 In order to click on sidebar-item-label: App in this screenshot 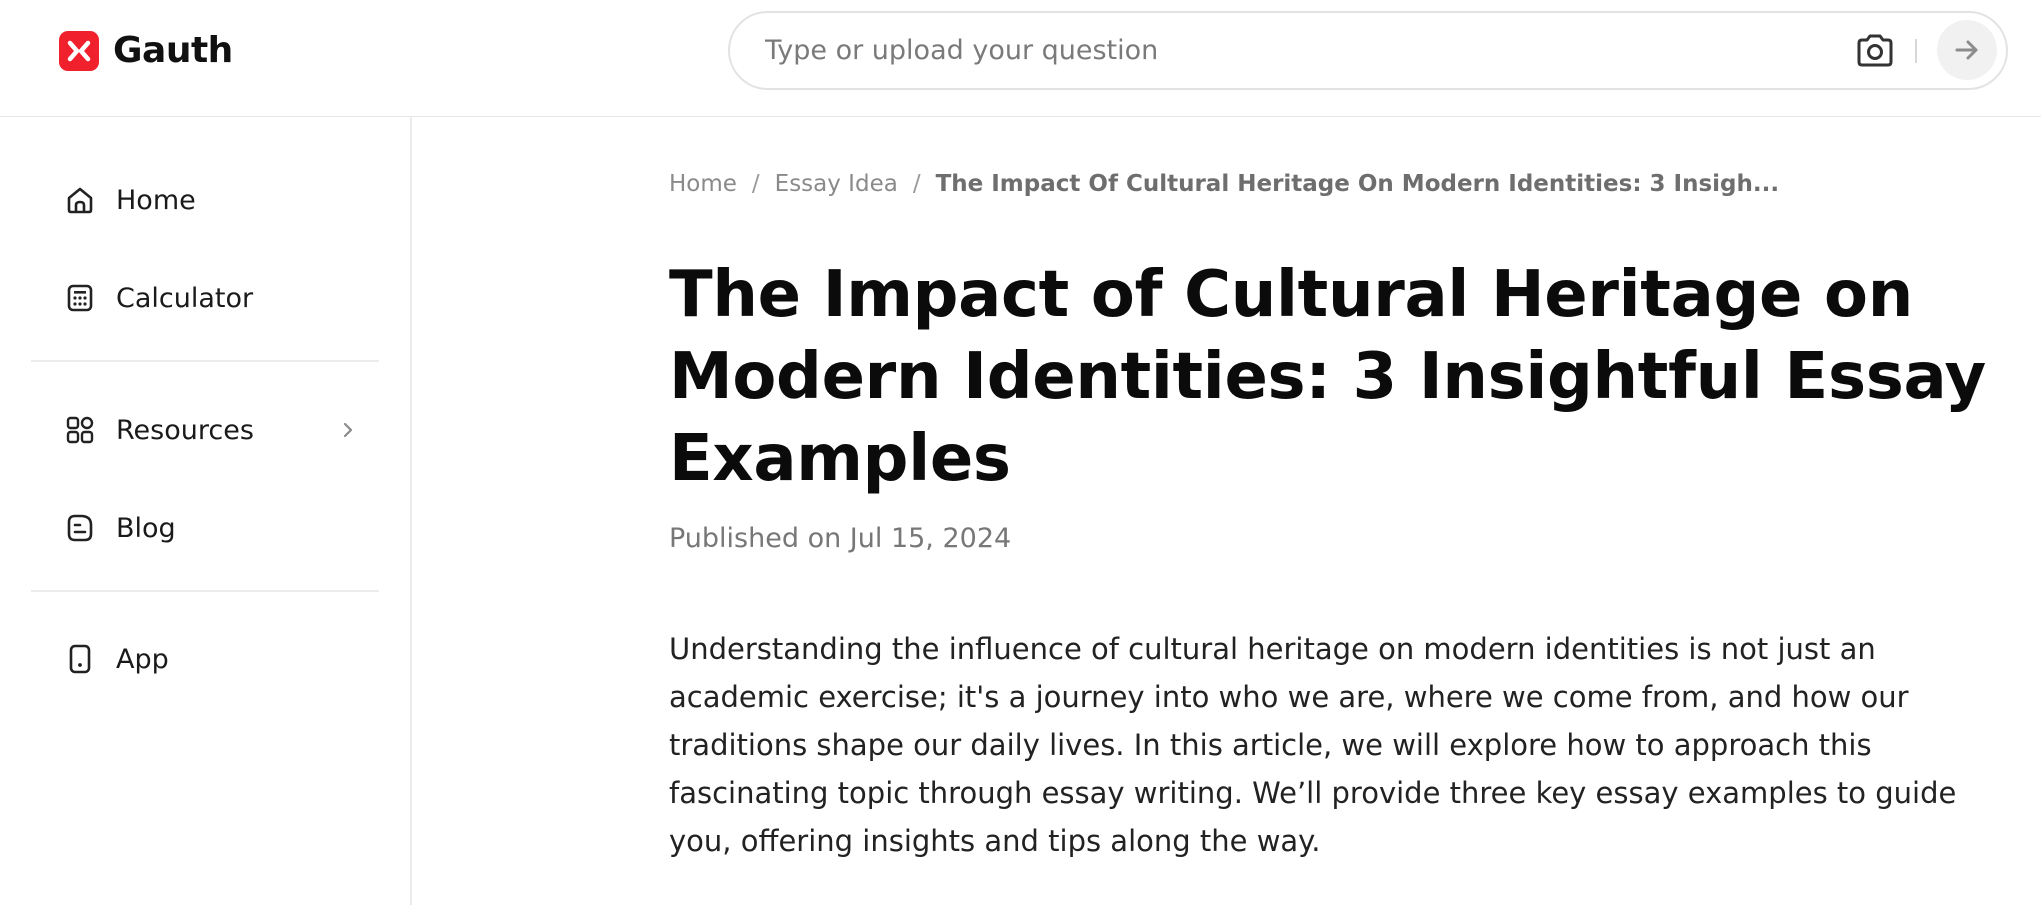, I will do `click(142, 659)`.